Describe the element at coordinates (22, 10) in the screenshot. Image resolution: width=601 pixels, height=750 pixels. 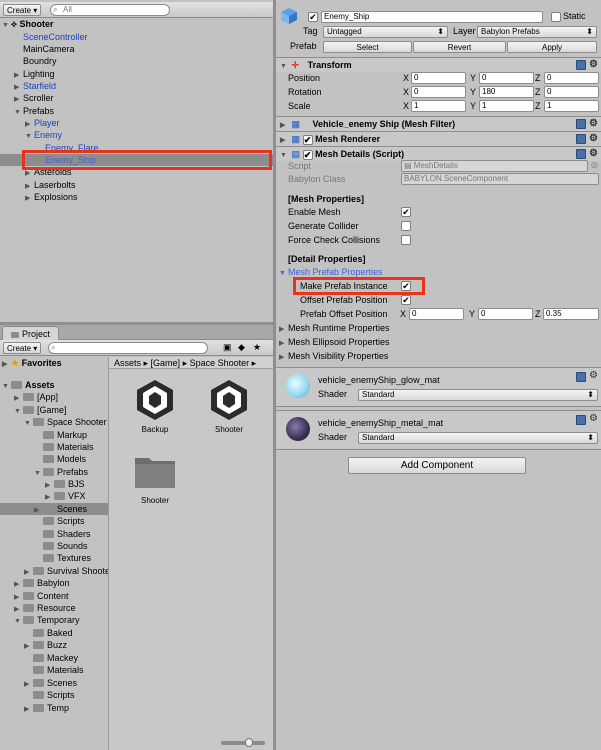
I see `hierarchy-create-button: Create ▾` at that location.